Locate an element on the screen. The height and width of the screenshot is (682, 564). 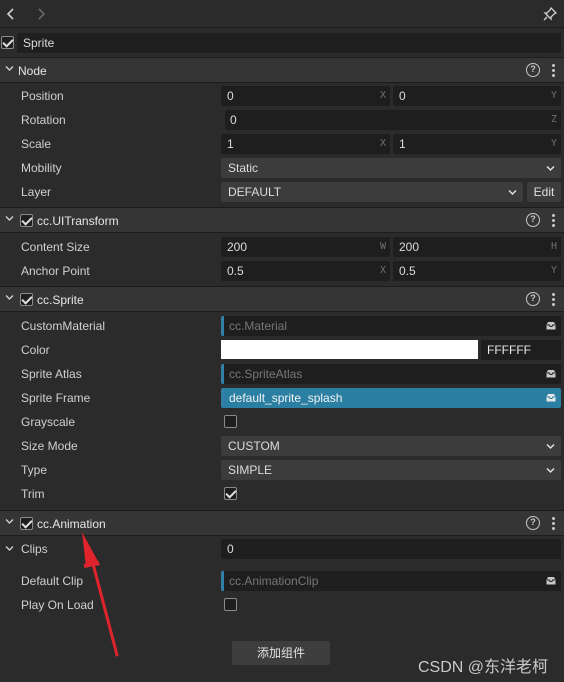
annotation-arrow is located at coordinates (100, 594).